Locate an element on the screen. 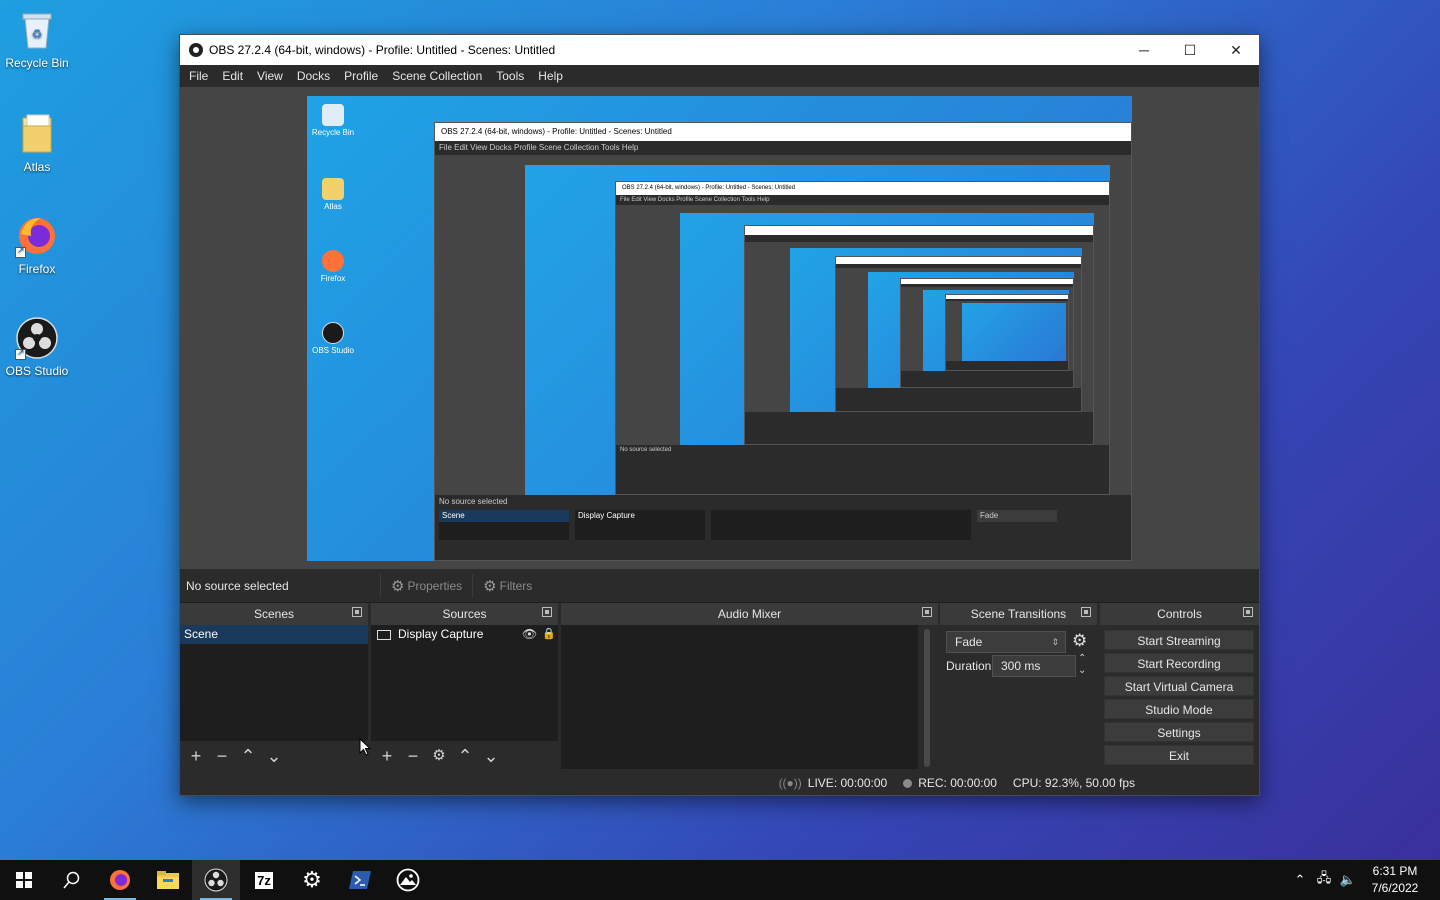 The width and height of the screenshot is (1440, 900). controls-dock-title: Controls is located at coordinates (1179, 614).